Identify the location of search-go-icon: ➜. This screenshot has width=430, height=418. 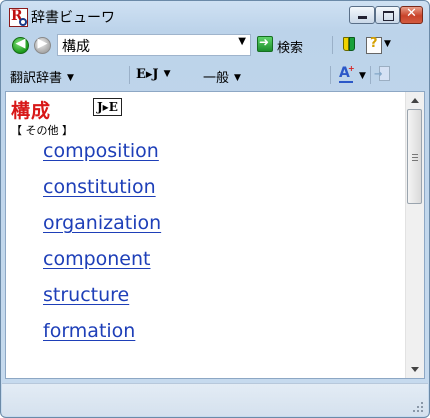
(264, 42).